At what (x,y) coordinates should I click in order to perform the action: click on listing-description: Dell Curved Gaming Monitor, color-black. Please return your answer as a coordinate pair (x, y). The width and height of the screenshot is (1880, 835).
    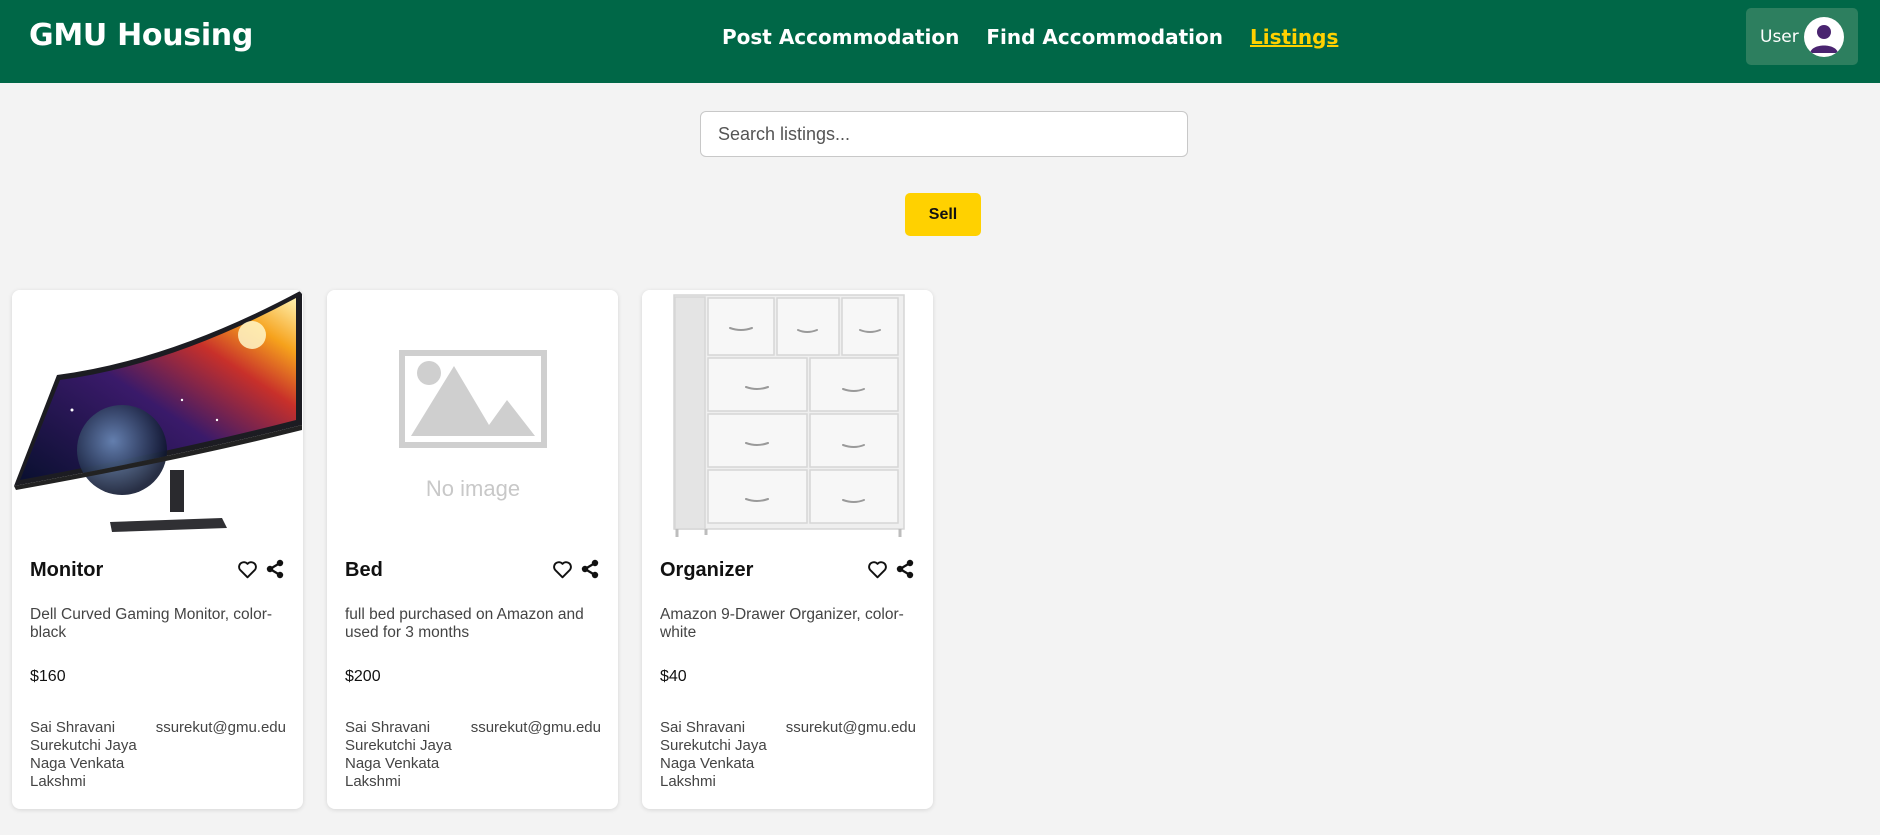
    Looking at the image, I should click on (151, 623).